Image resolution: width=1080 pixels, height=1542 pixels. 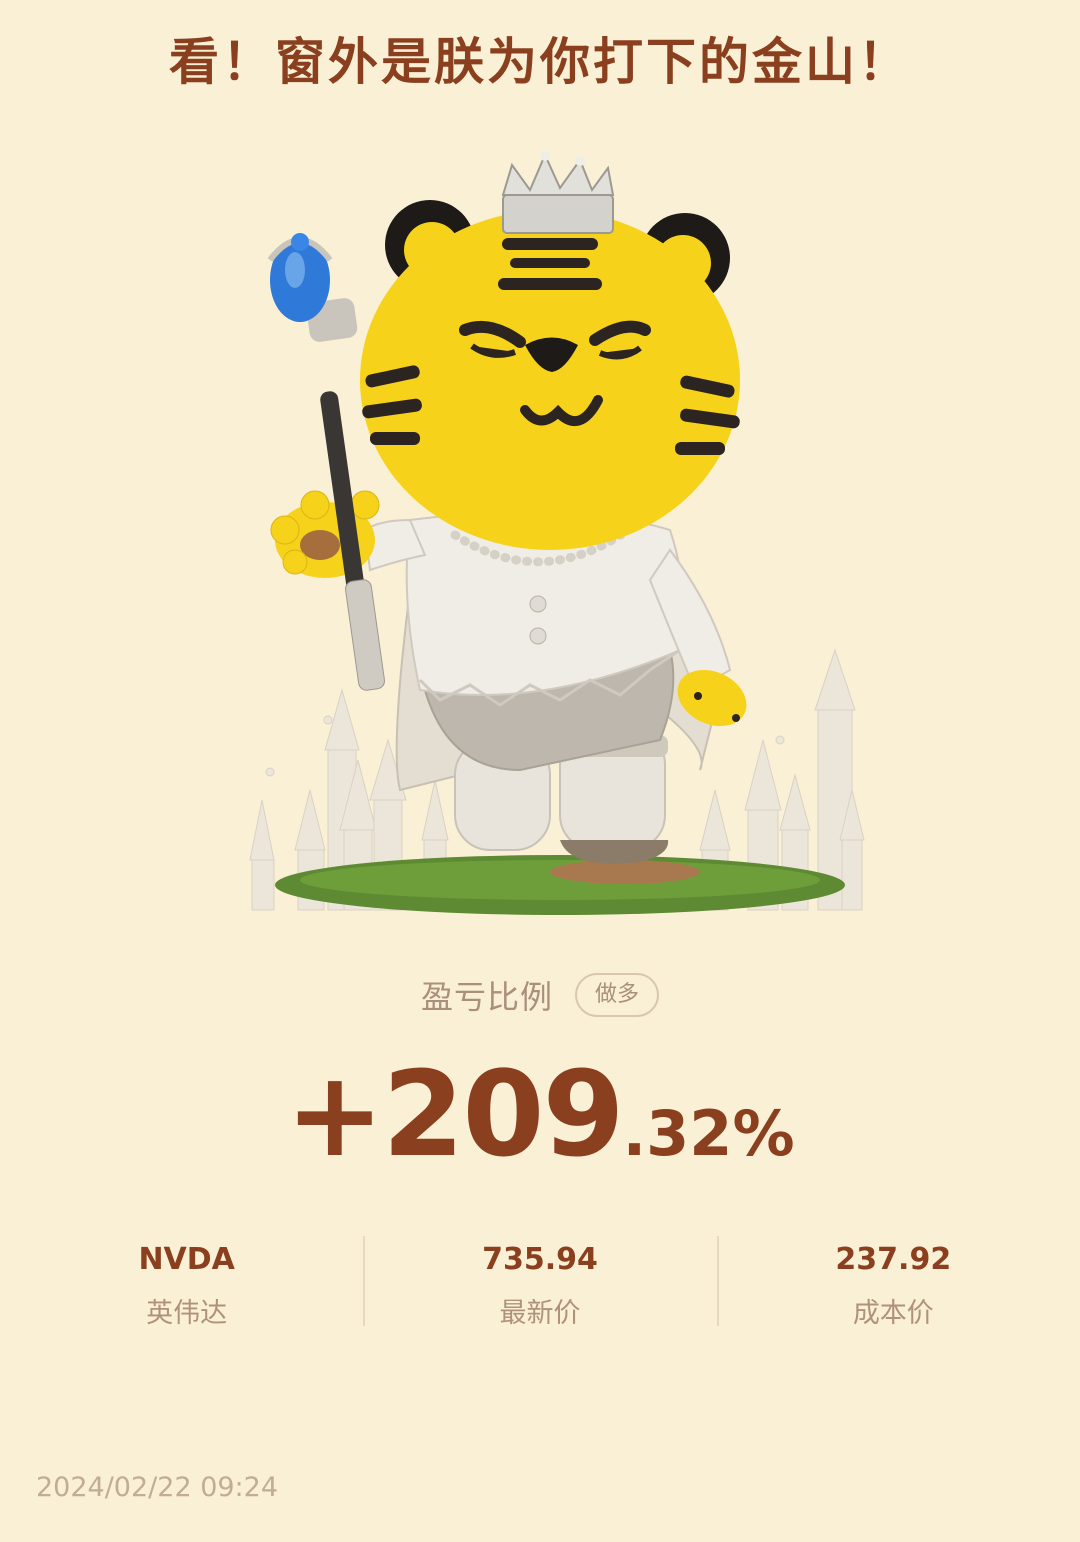 I want to click on company-name: 英伟达, so click(x=187, y=1313).